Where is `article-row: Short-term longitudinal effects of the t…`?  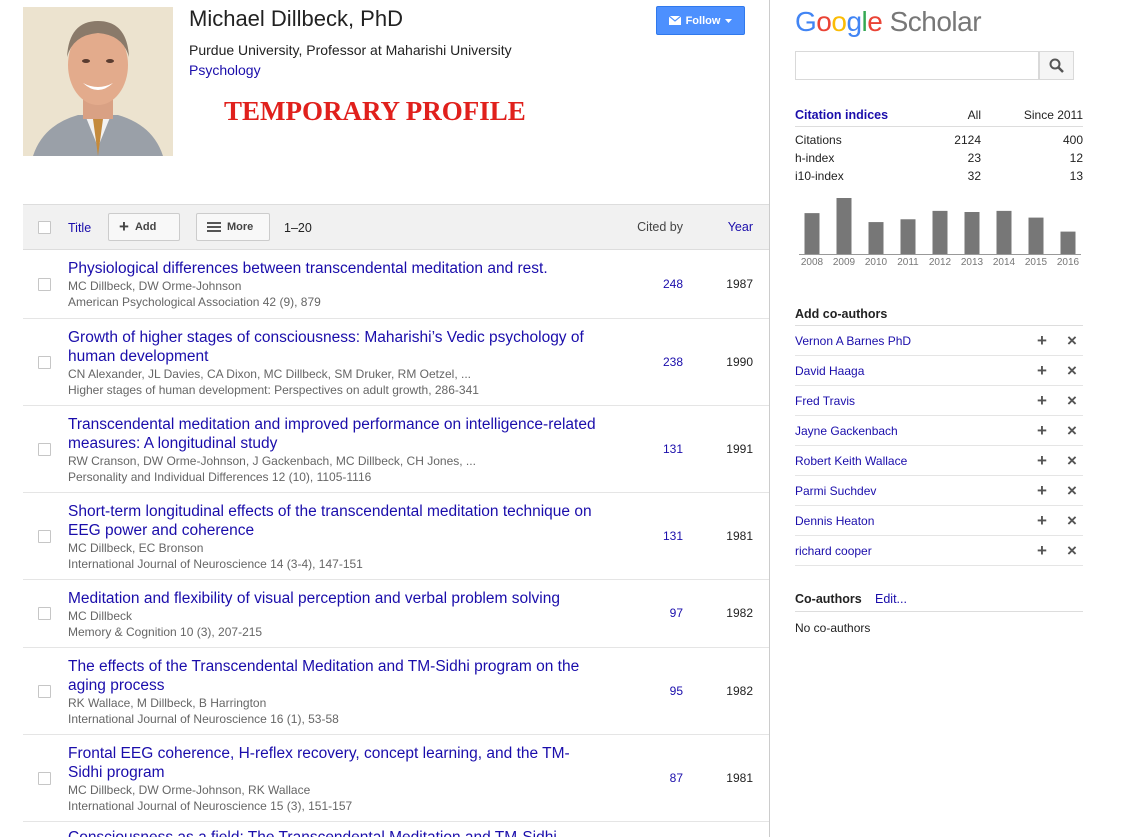
article-row: Short-term longitudinal effects of the t… is located at coordinates (396, 536).